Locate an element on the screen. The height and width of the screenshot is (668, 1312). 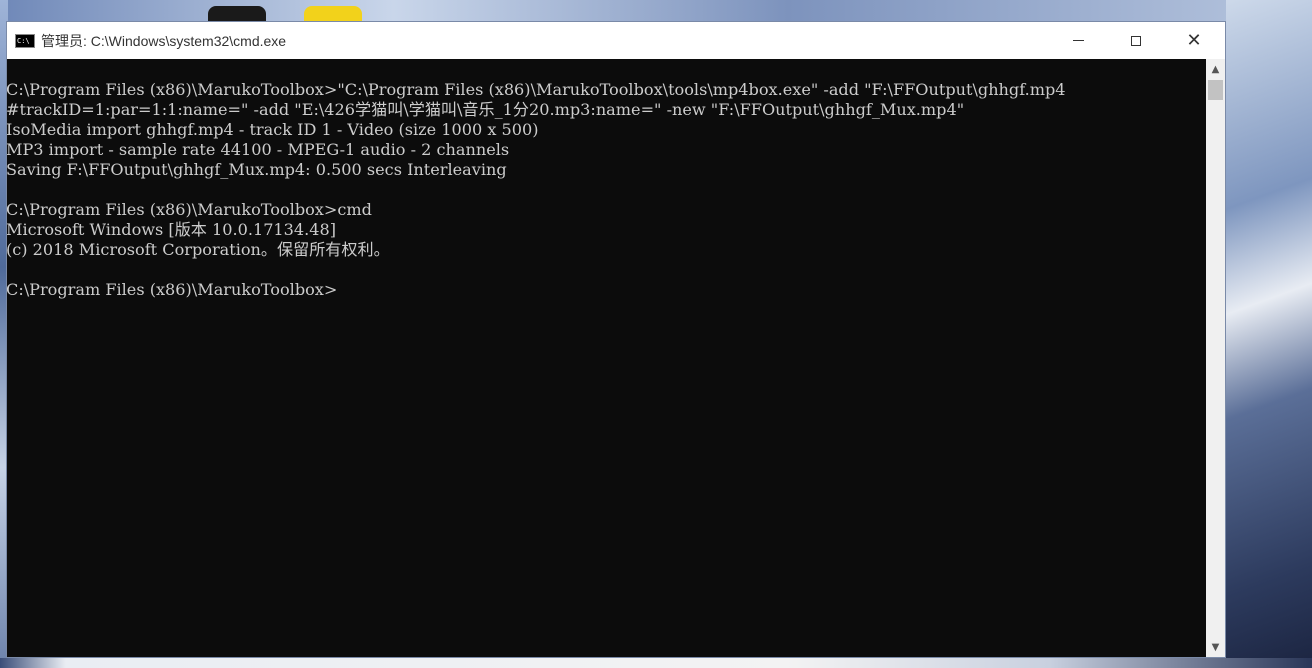
chevron-down-icon: ▼ is located at coordinates (1215, 647).